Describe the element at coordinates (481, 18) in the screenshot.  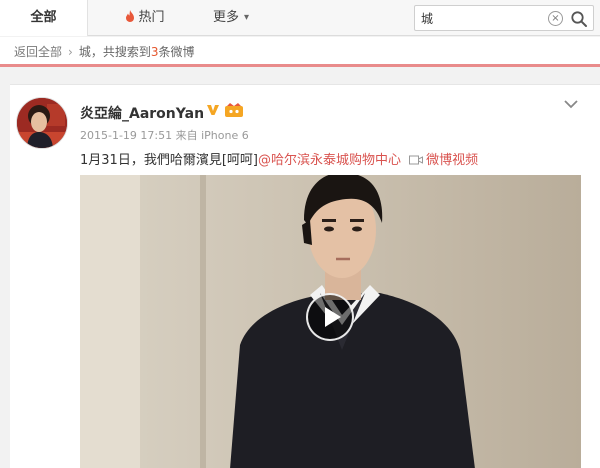
I see `search-input` at that location.